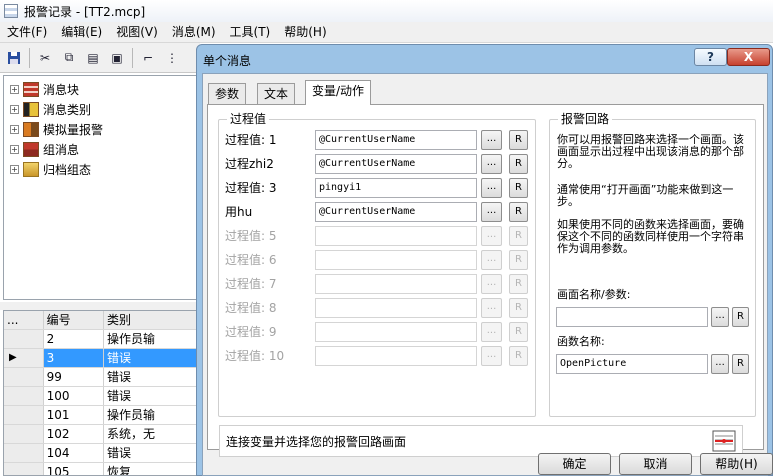  Describe the element at coordinates (45, 58) in the screenshot. I see `cut-icon: ✂` at that location.